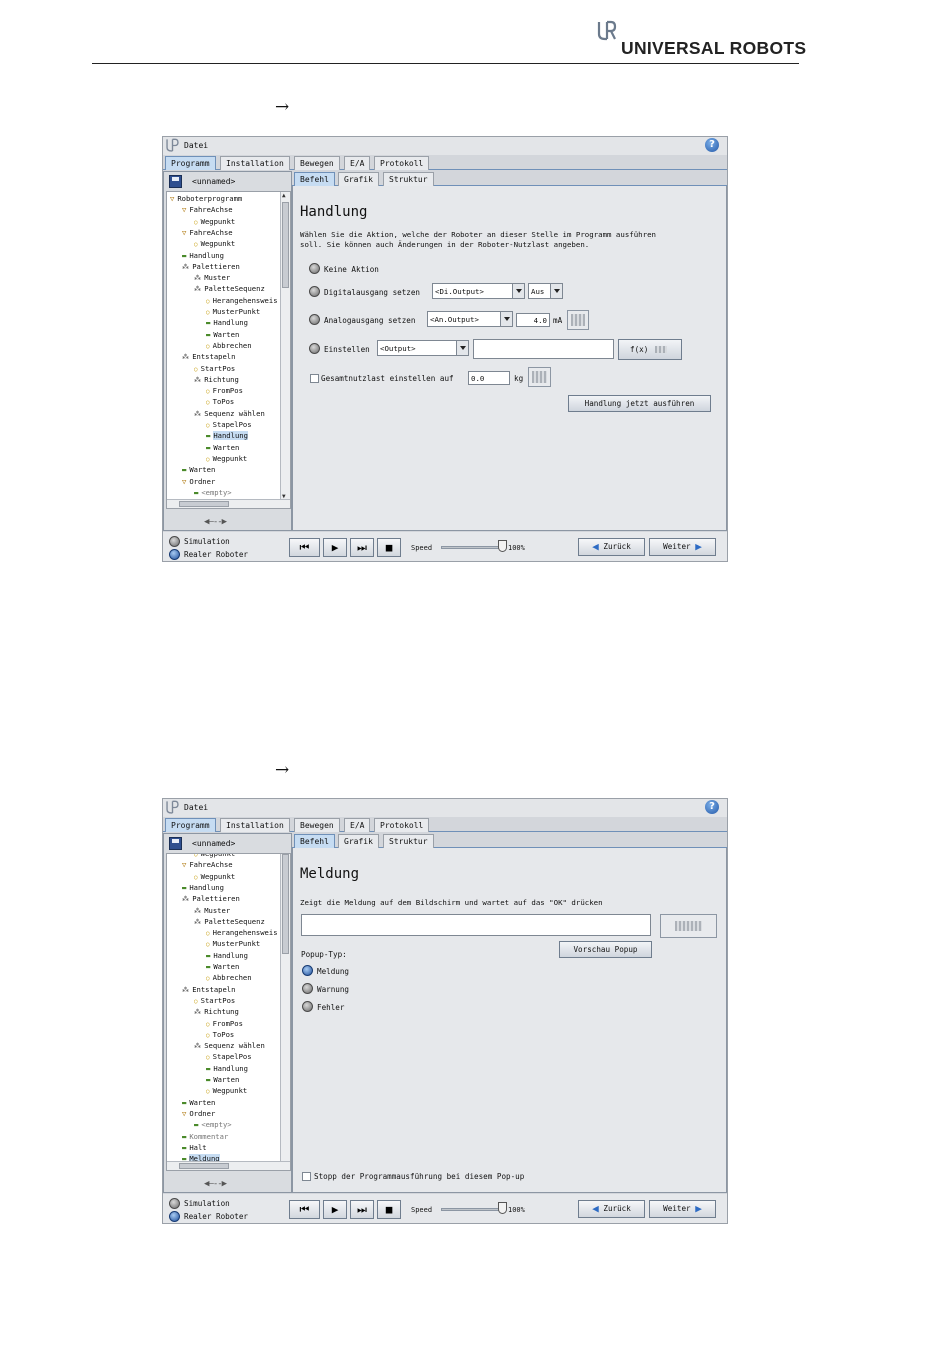 The width and height of the screenshot is (950, 1369). What do you see at coordinates (220, 401) in the screenshot?
I see `tree-node: ○ ToPos` at bounding box center [220, 401].